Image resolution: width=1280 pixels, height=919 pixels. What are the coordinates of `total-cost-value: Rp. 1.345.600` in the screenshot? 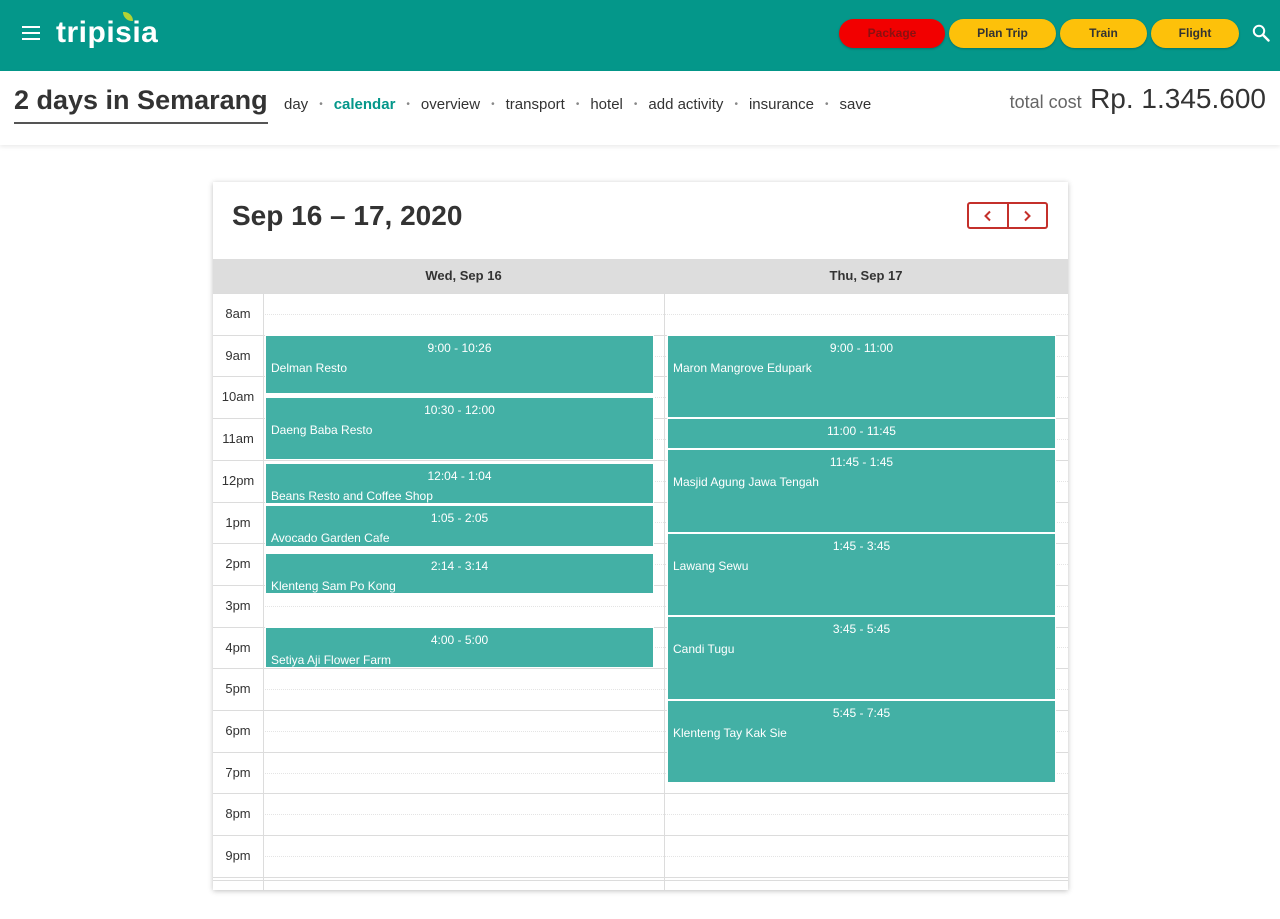 It's located at (1178, 98).